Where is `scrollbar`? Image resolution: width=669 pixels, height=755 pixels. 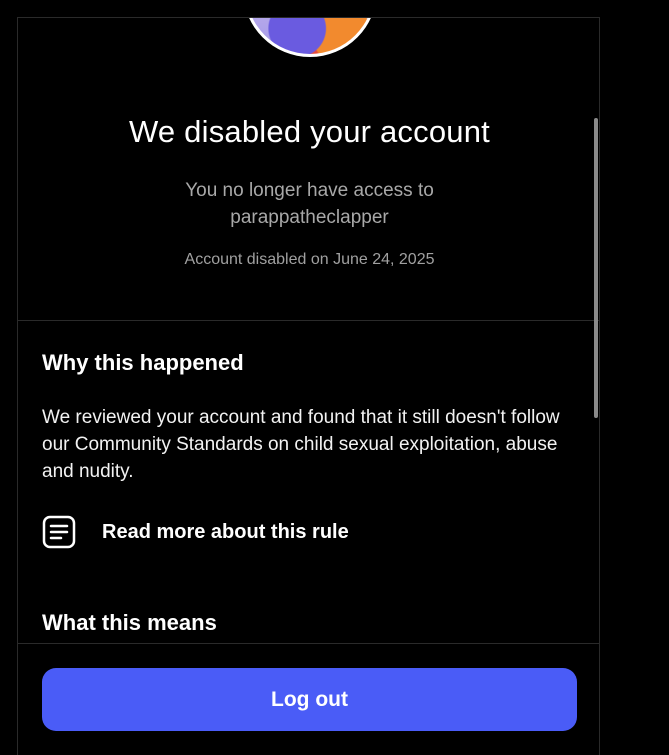
scrollbar is located at coordinates (596, 268).